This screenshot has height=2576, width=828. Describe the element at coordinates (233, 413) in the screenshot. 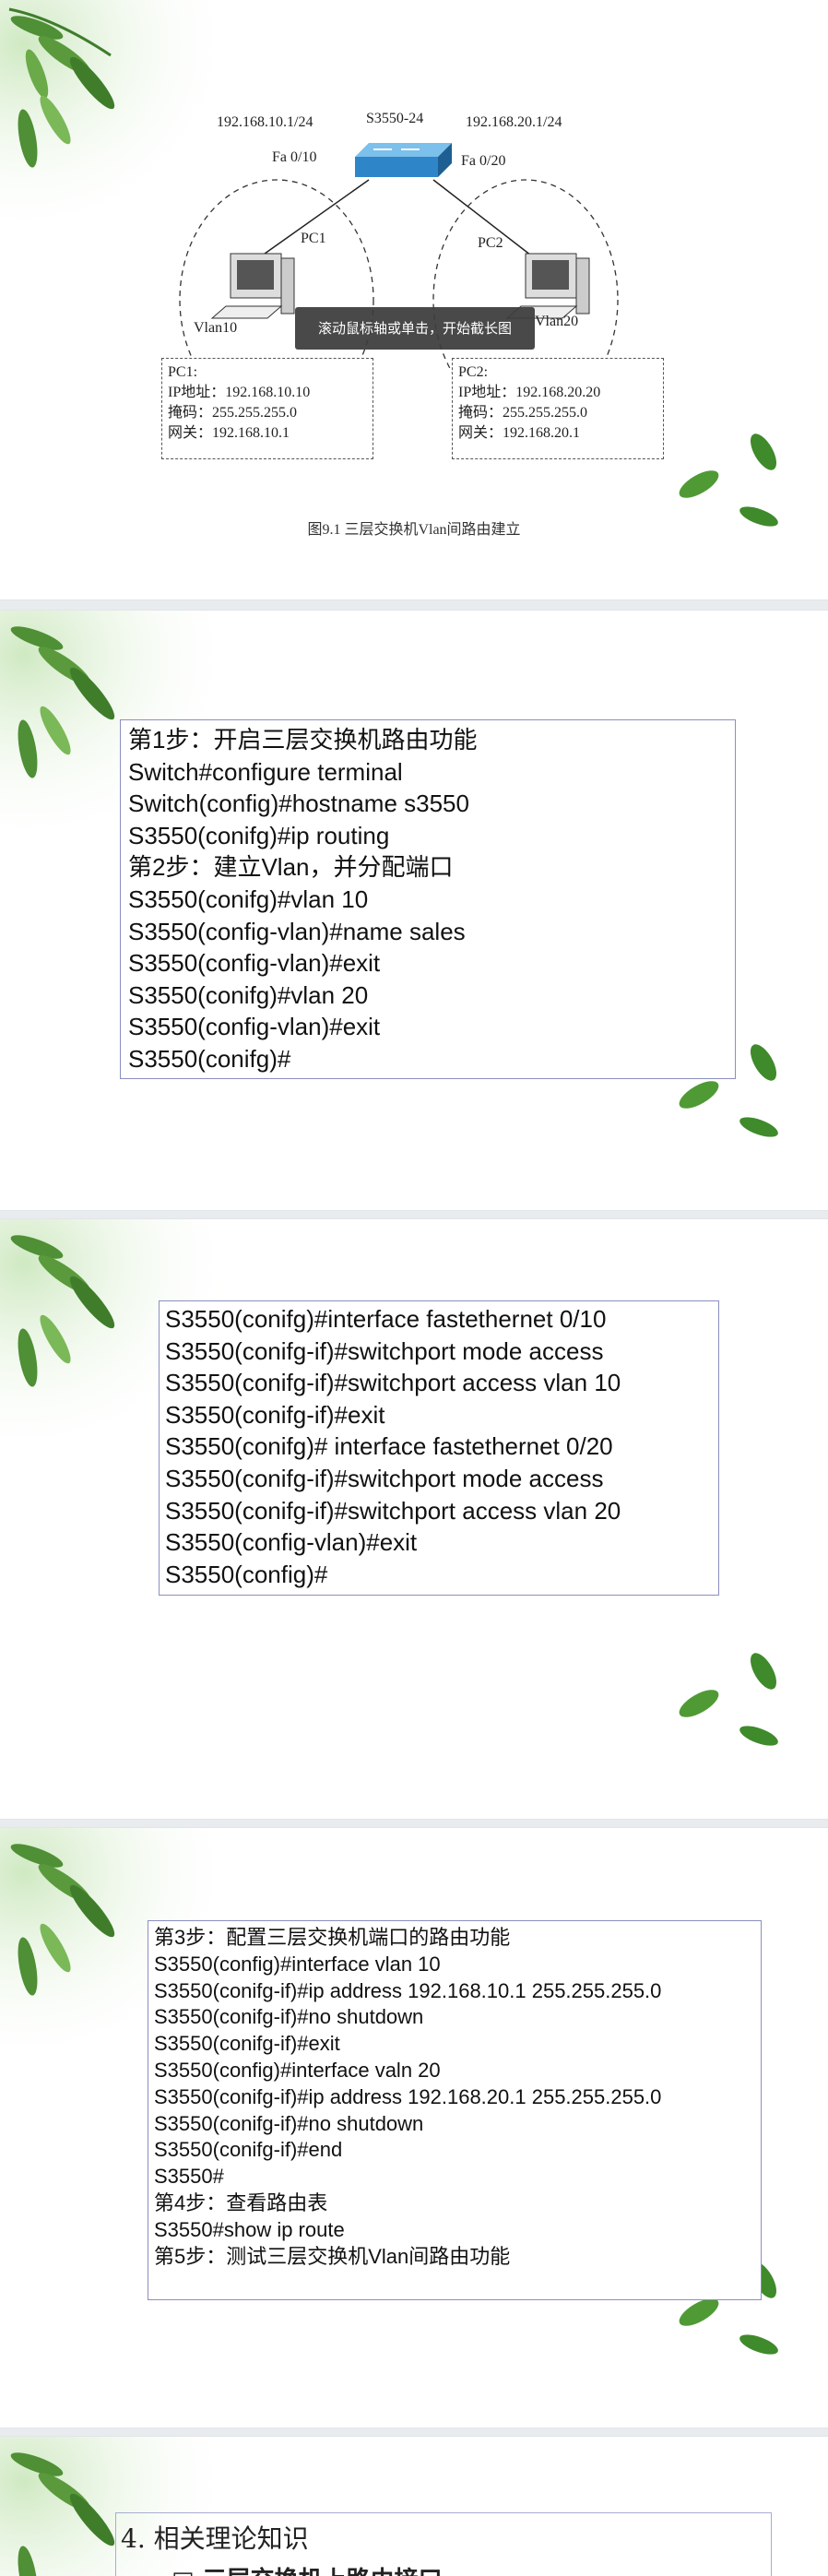

I see `pc1-mask: 掩码：255.255.255.0` at that location.